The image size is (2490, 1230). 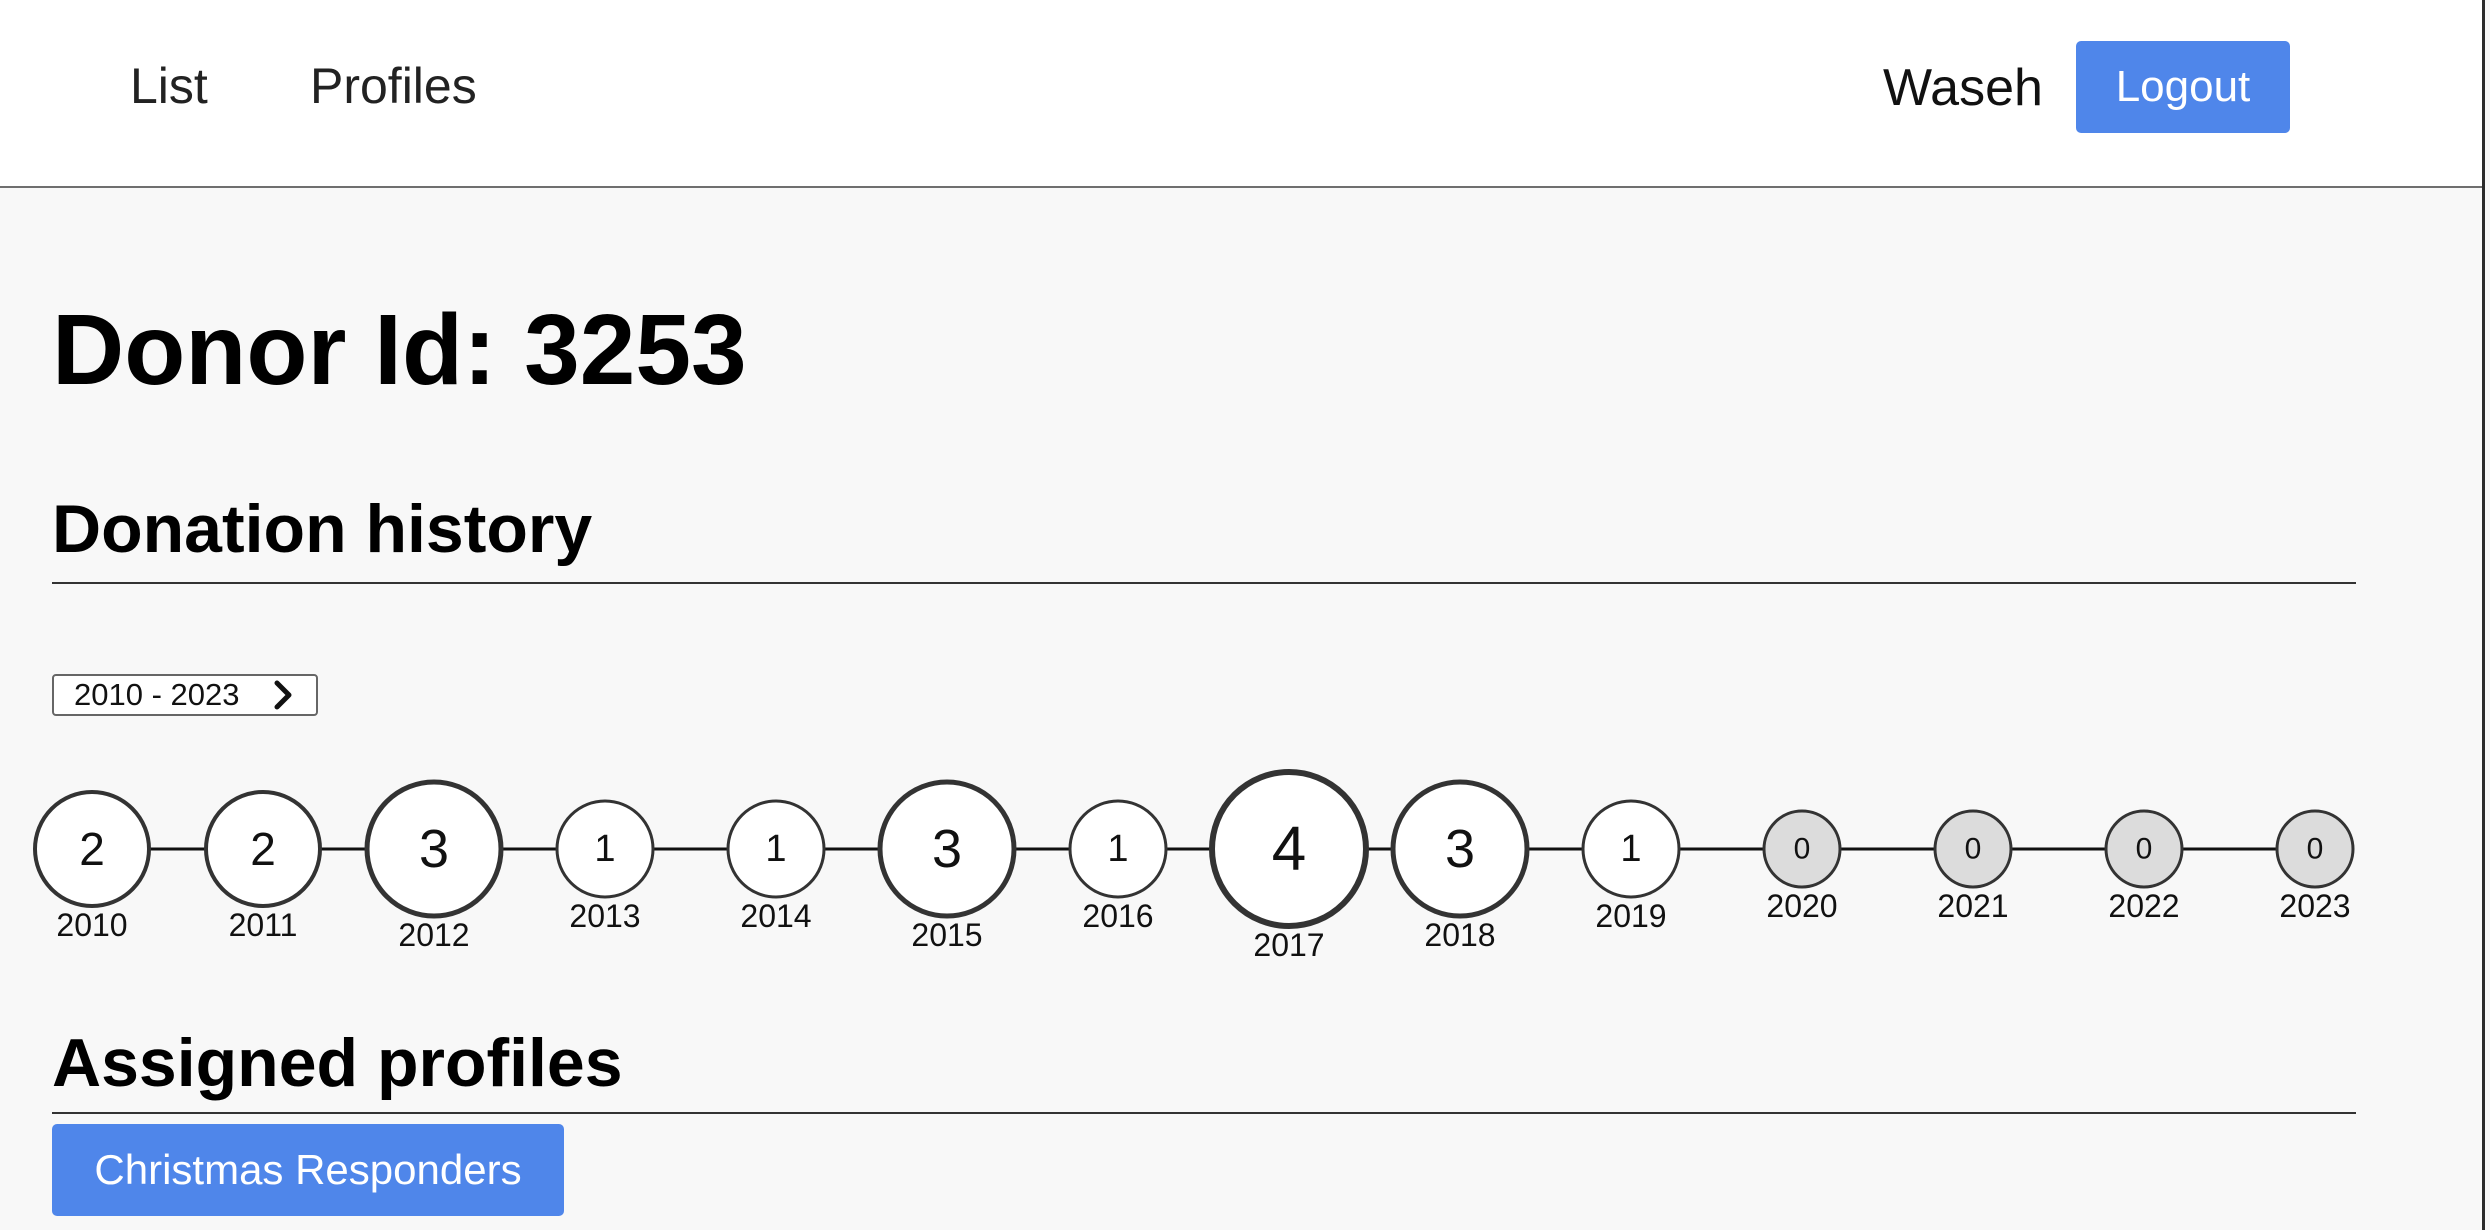 I want to click on nav-link-profiles: Profiles, so click(x=393, y=86).